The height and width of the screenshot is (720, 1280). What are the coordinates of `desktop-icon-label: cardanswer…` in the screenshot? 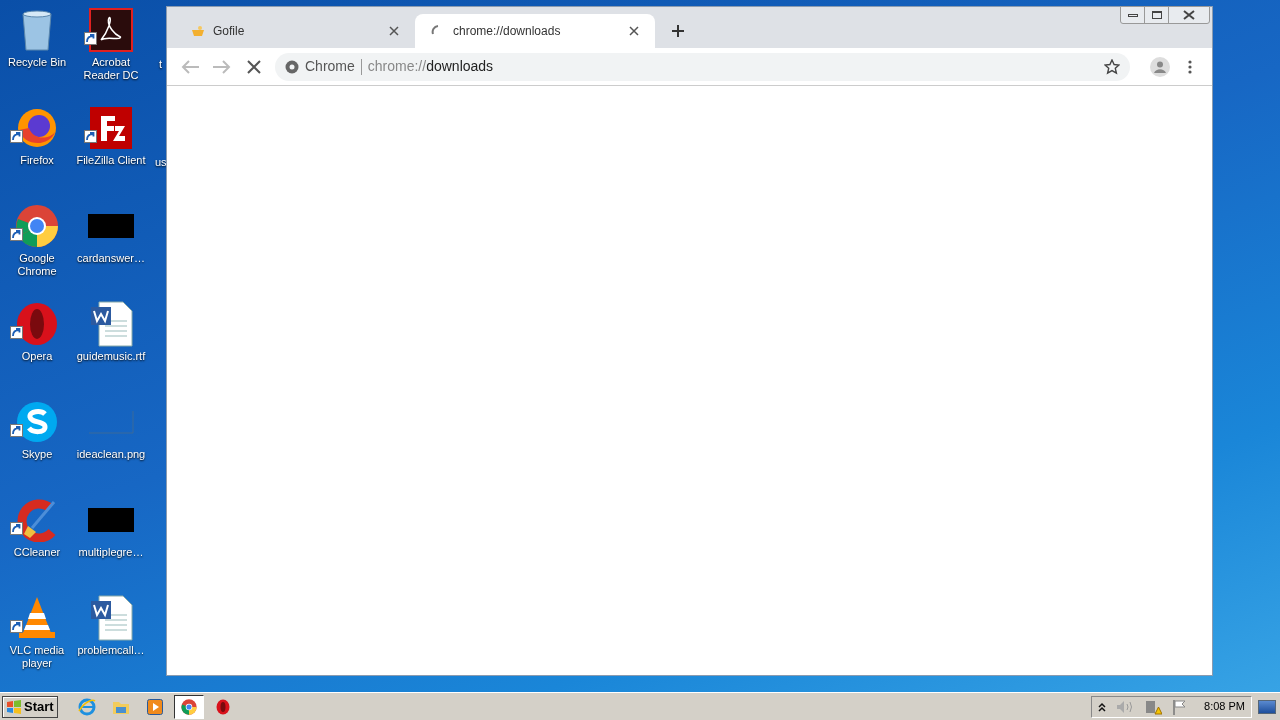 It's located at (111, 258).